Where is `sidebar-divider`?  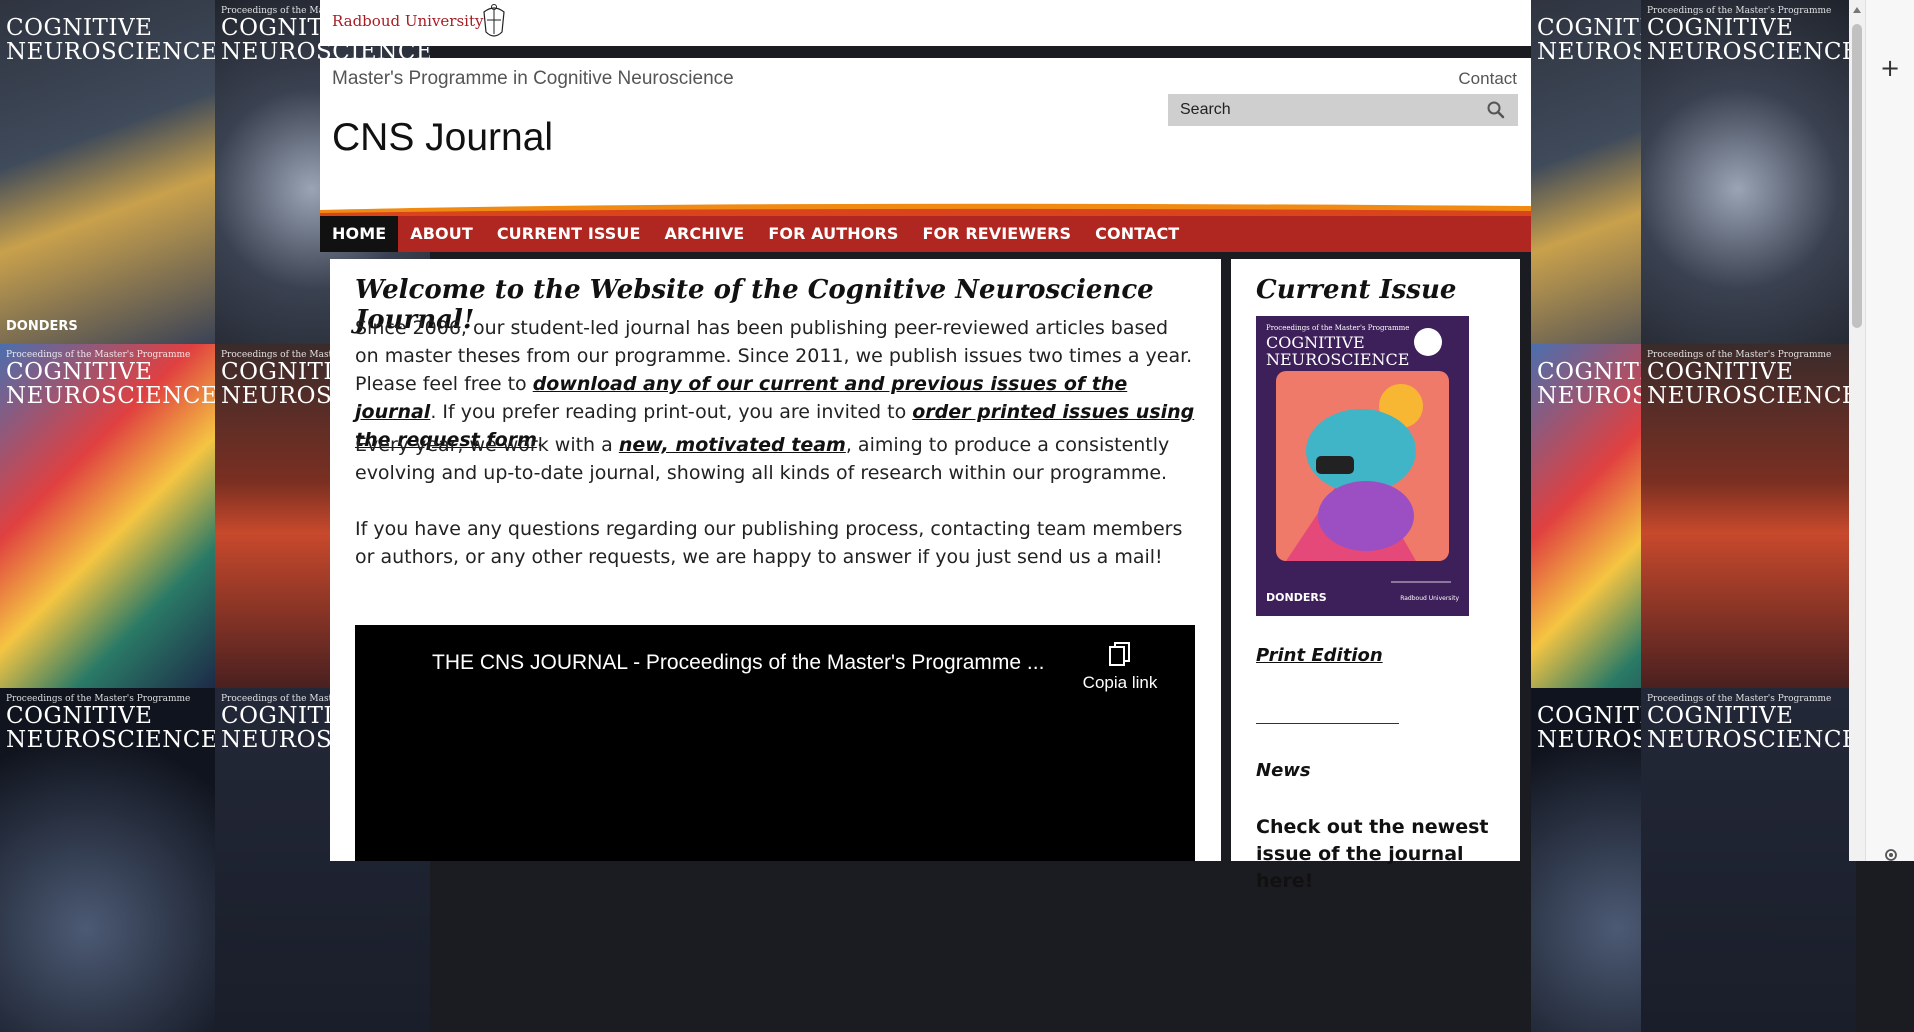
sidebar-divider is located at coordinates (1327, 723).